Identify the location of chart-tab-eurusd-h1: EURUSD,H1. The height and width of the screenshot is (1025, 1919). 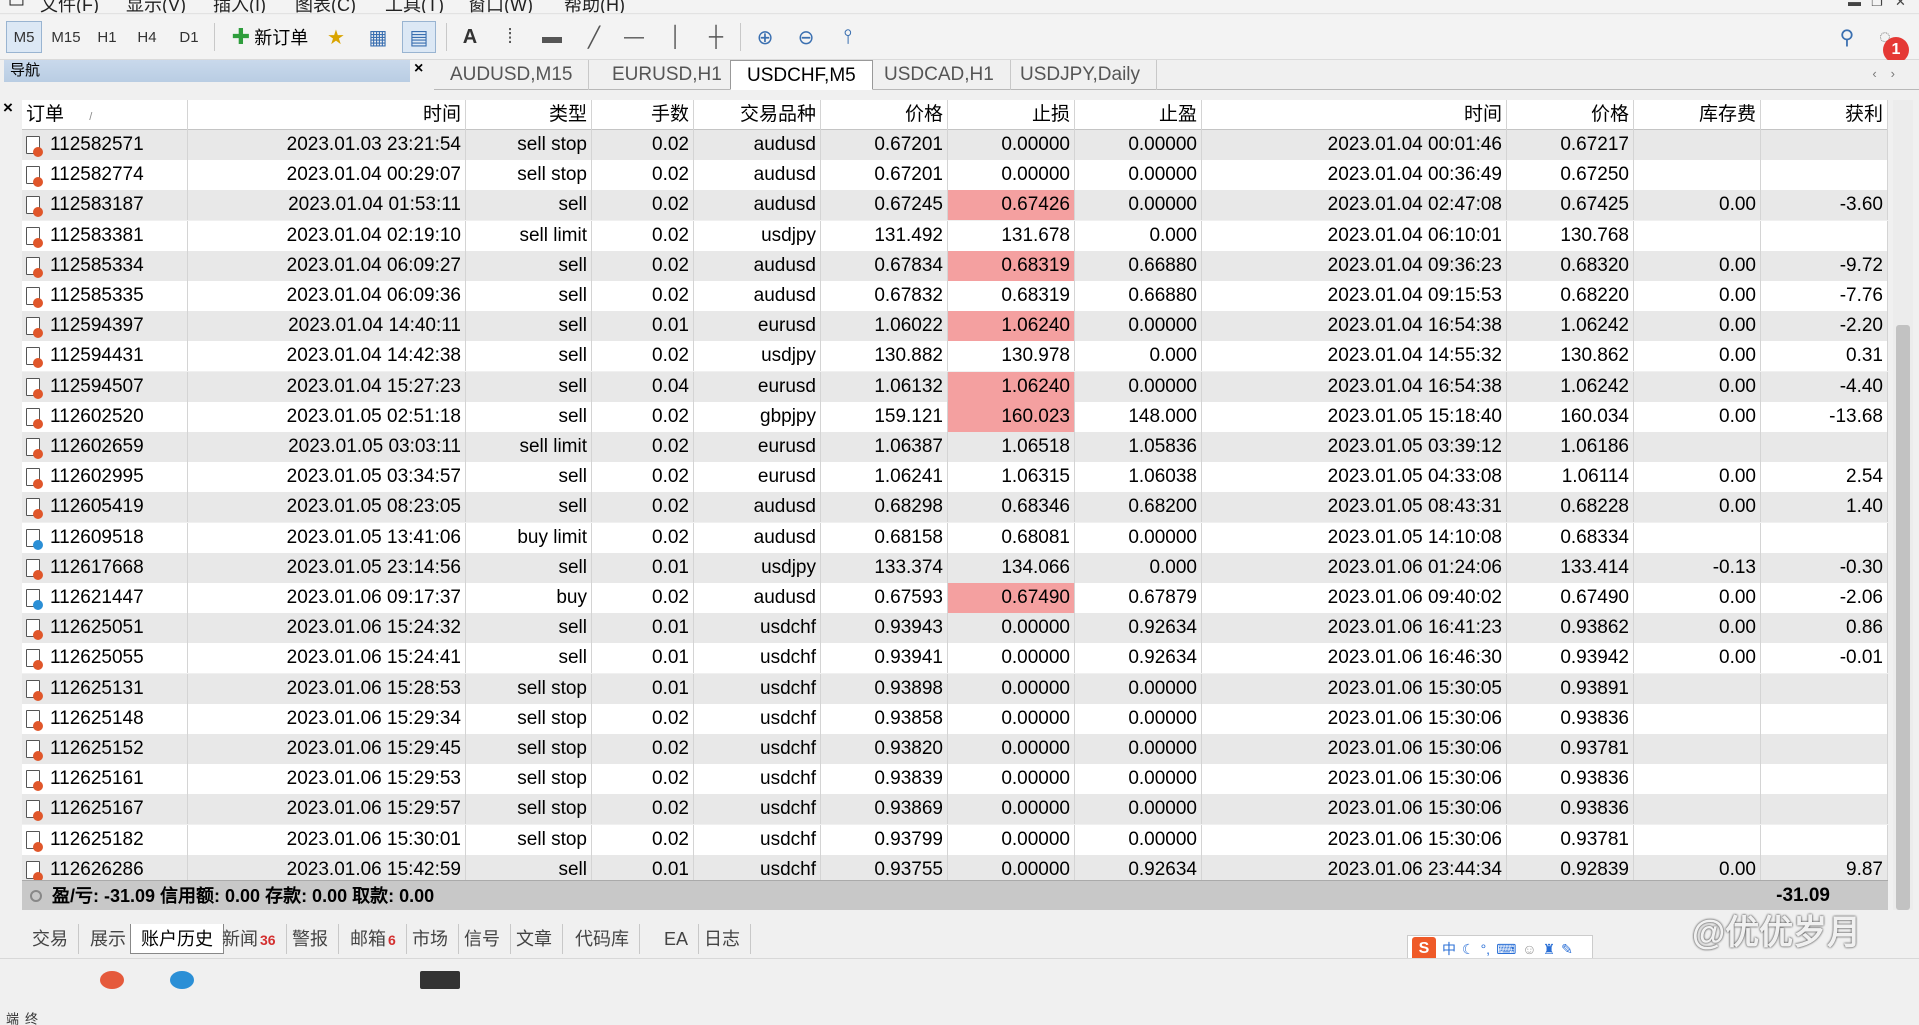
(667, 75).